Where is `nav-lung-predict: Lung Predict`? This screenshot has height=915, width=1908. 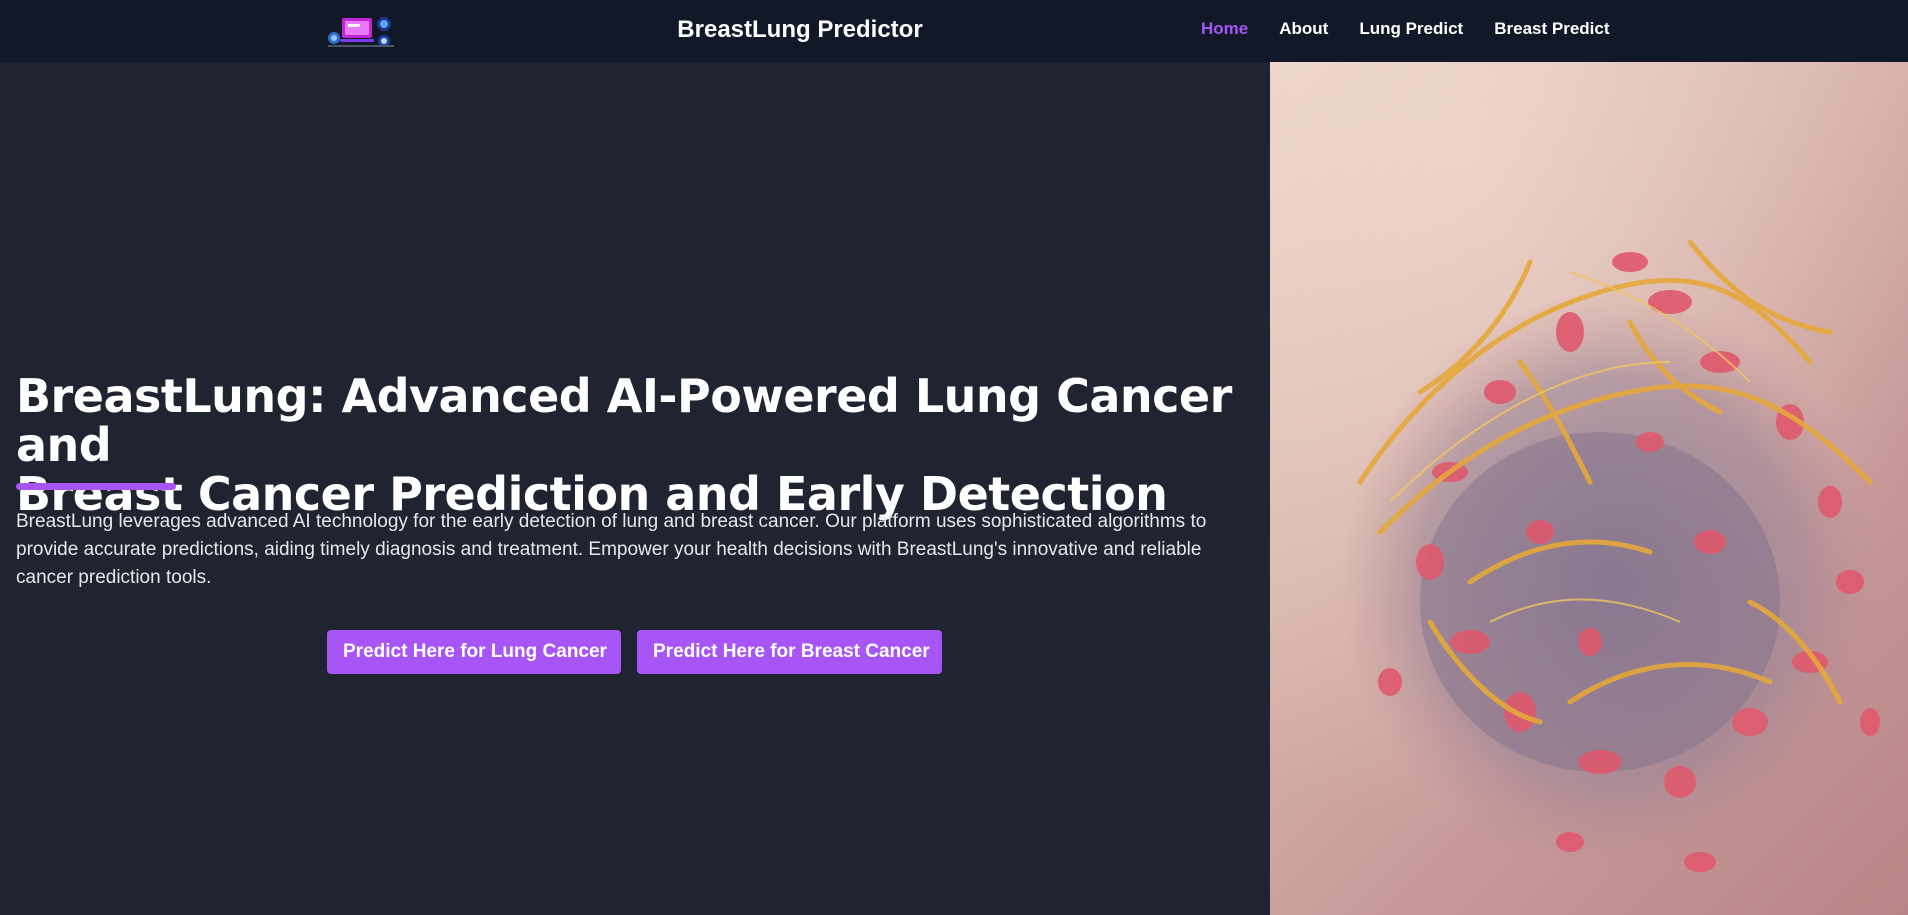
nav-lung-predict: Lung Predict is located at coordinates (1411, 29).